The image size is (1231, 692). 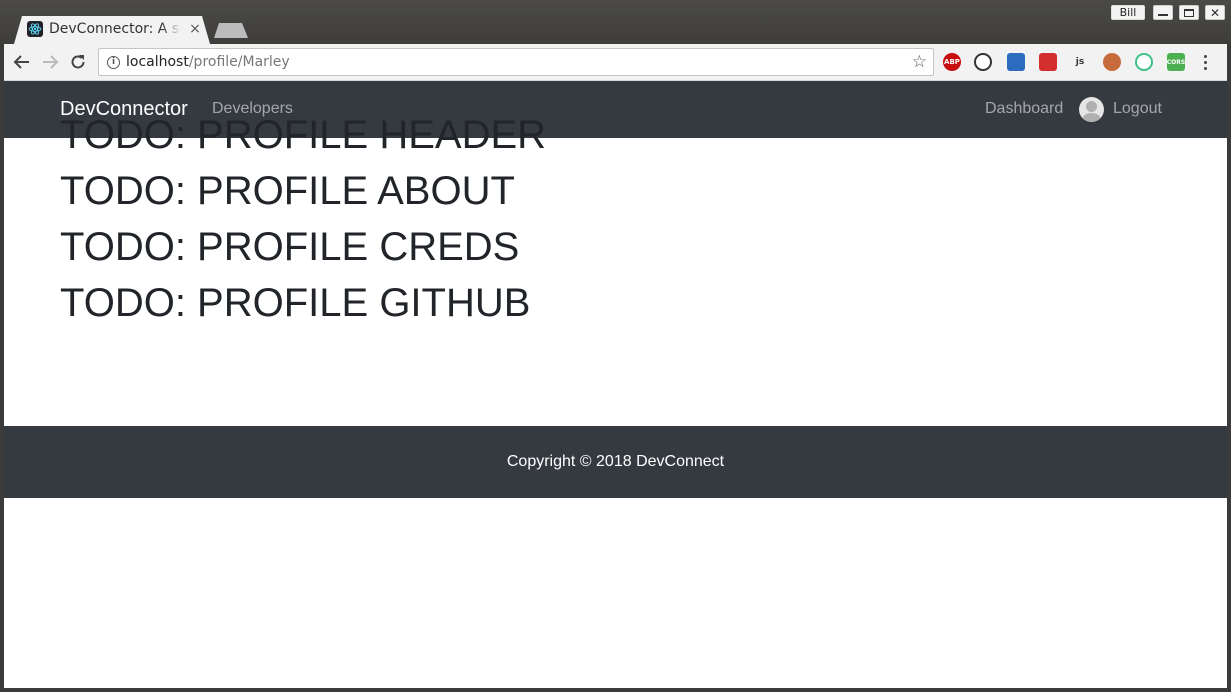 I want to click on profile-creds-placeholder: TODO: PROFILE CREDS, so click(x=290, y=247).